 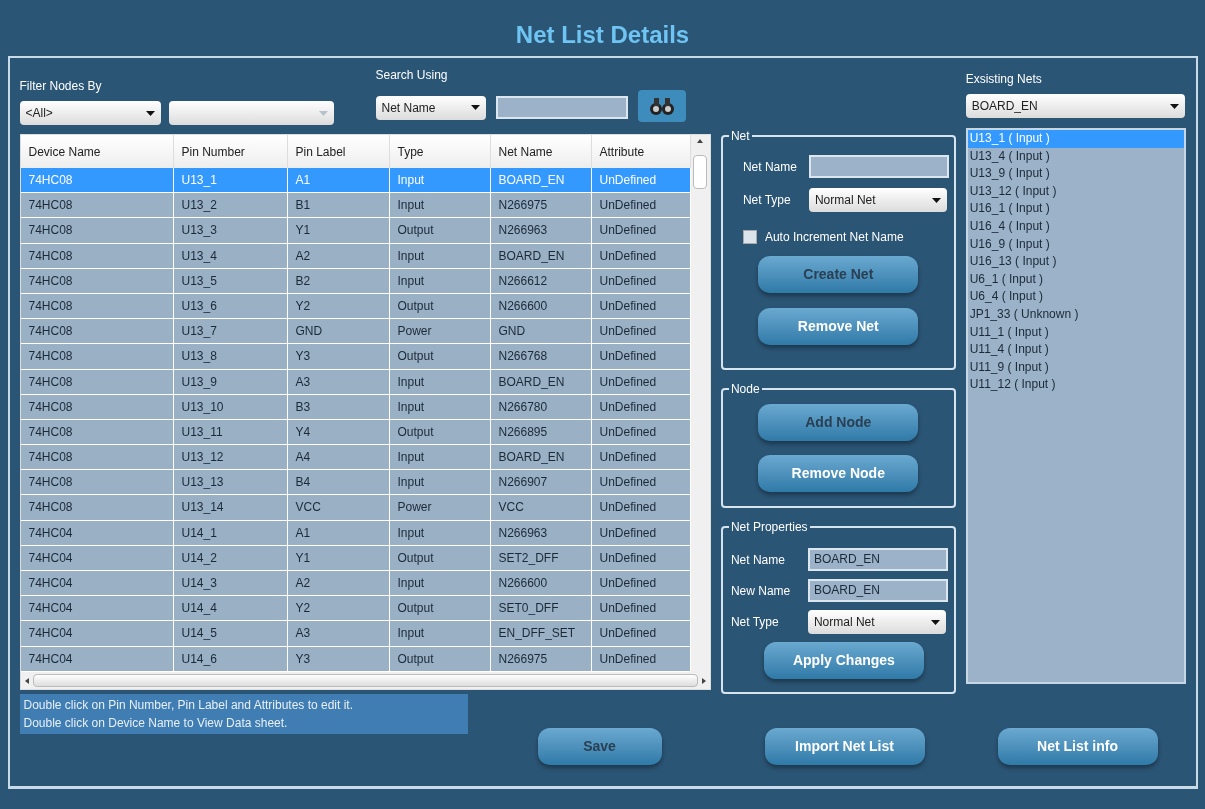 What do you see at coordinates (844, 746) in the screenshot?
I see `import-net-list-button: Import Net List` at bounding box center [844, 746].